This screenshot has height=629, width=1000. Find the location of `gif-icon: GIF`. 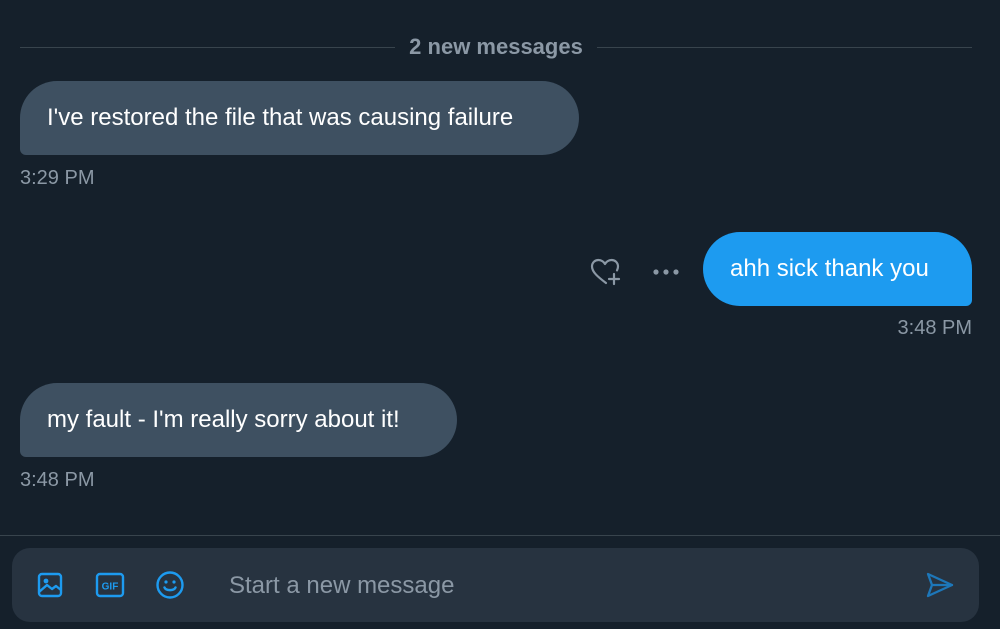

gif-icon: GIF is located at coordinates (110, 585).